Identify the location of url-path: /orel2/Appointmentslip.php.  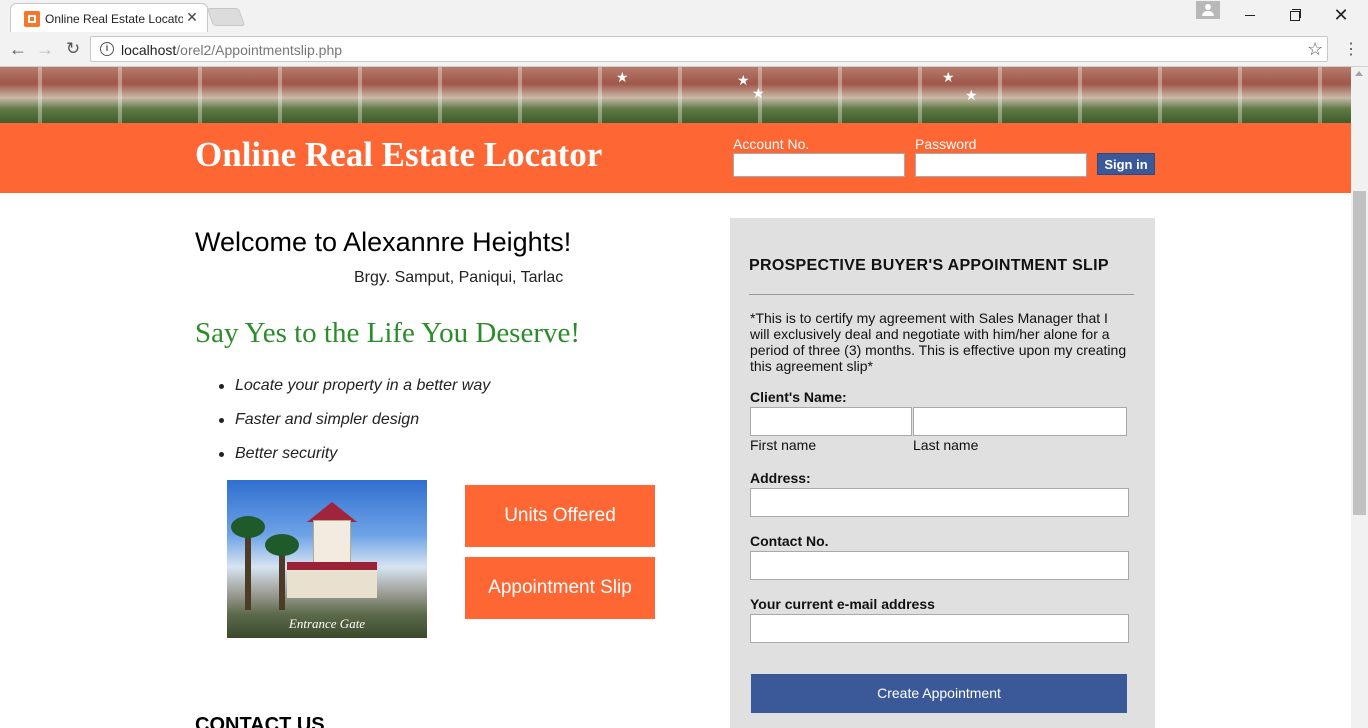
(259, 50).